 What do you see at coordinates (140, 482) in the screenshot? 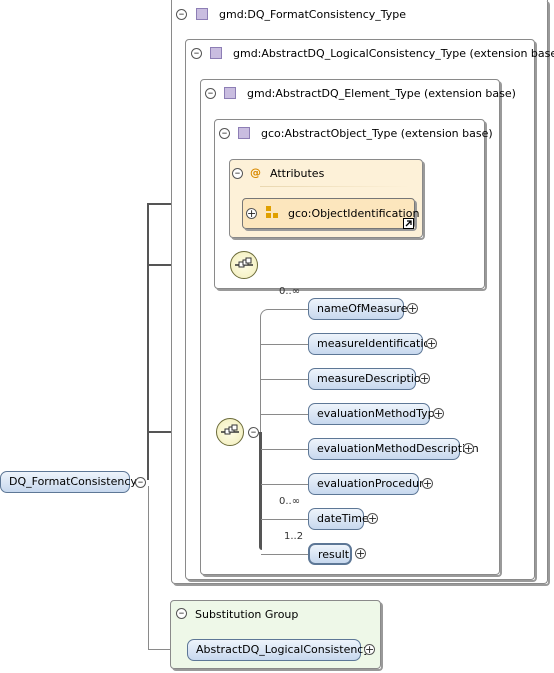
I see `root-collapse-button: –` at bounding box center [140, 482].